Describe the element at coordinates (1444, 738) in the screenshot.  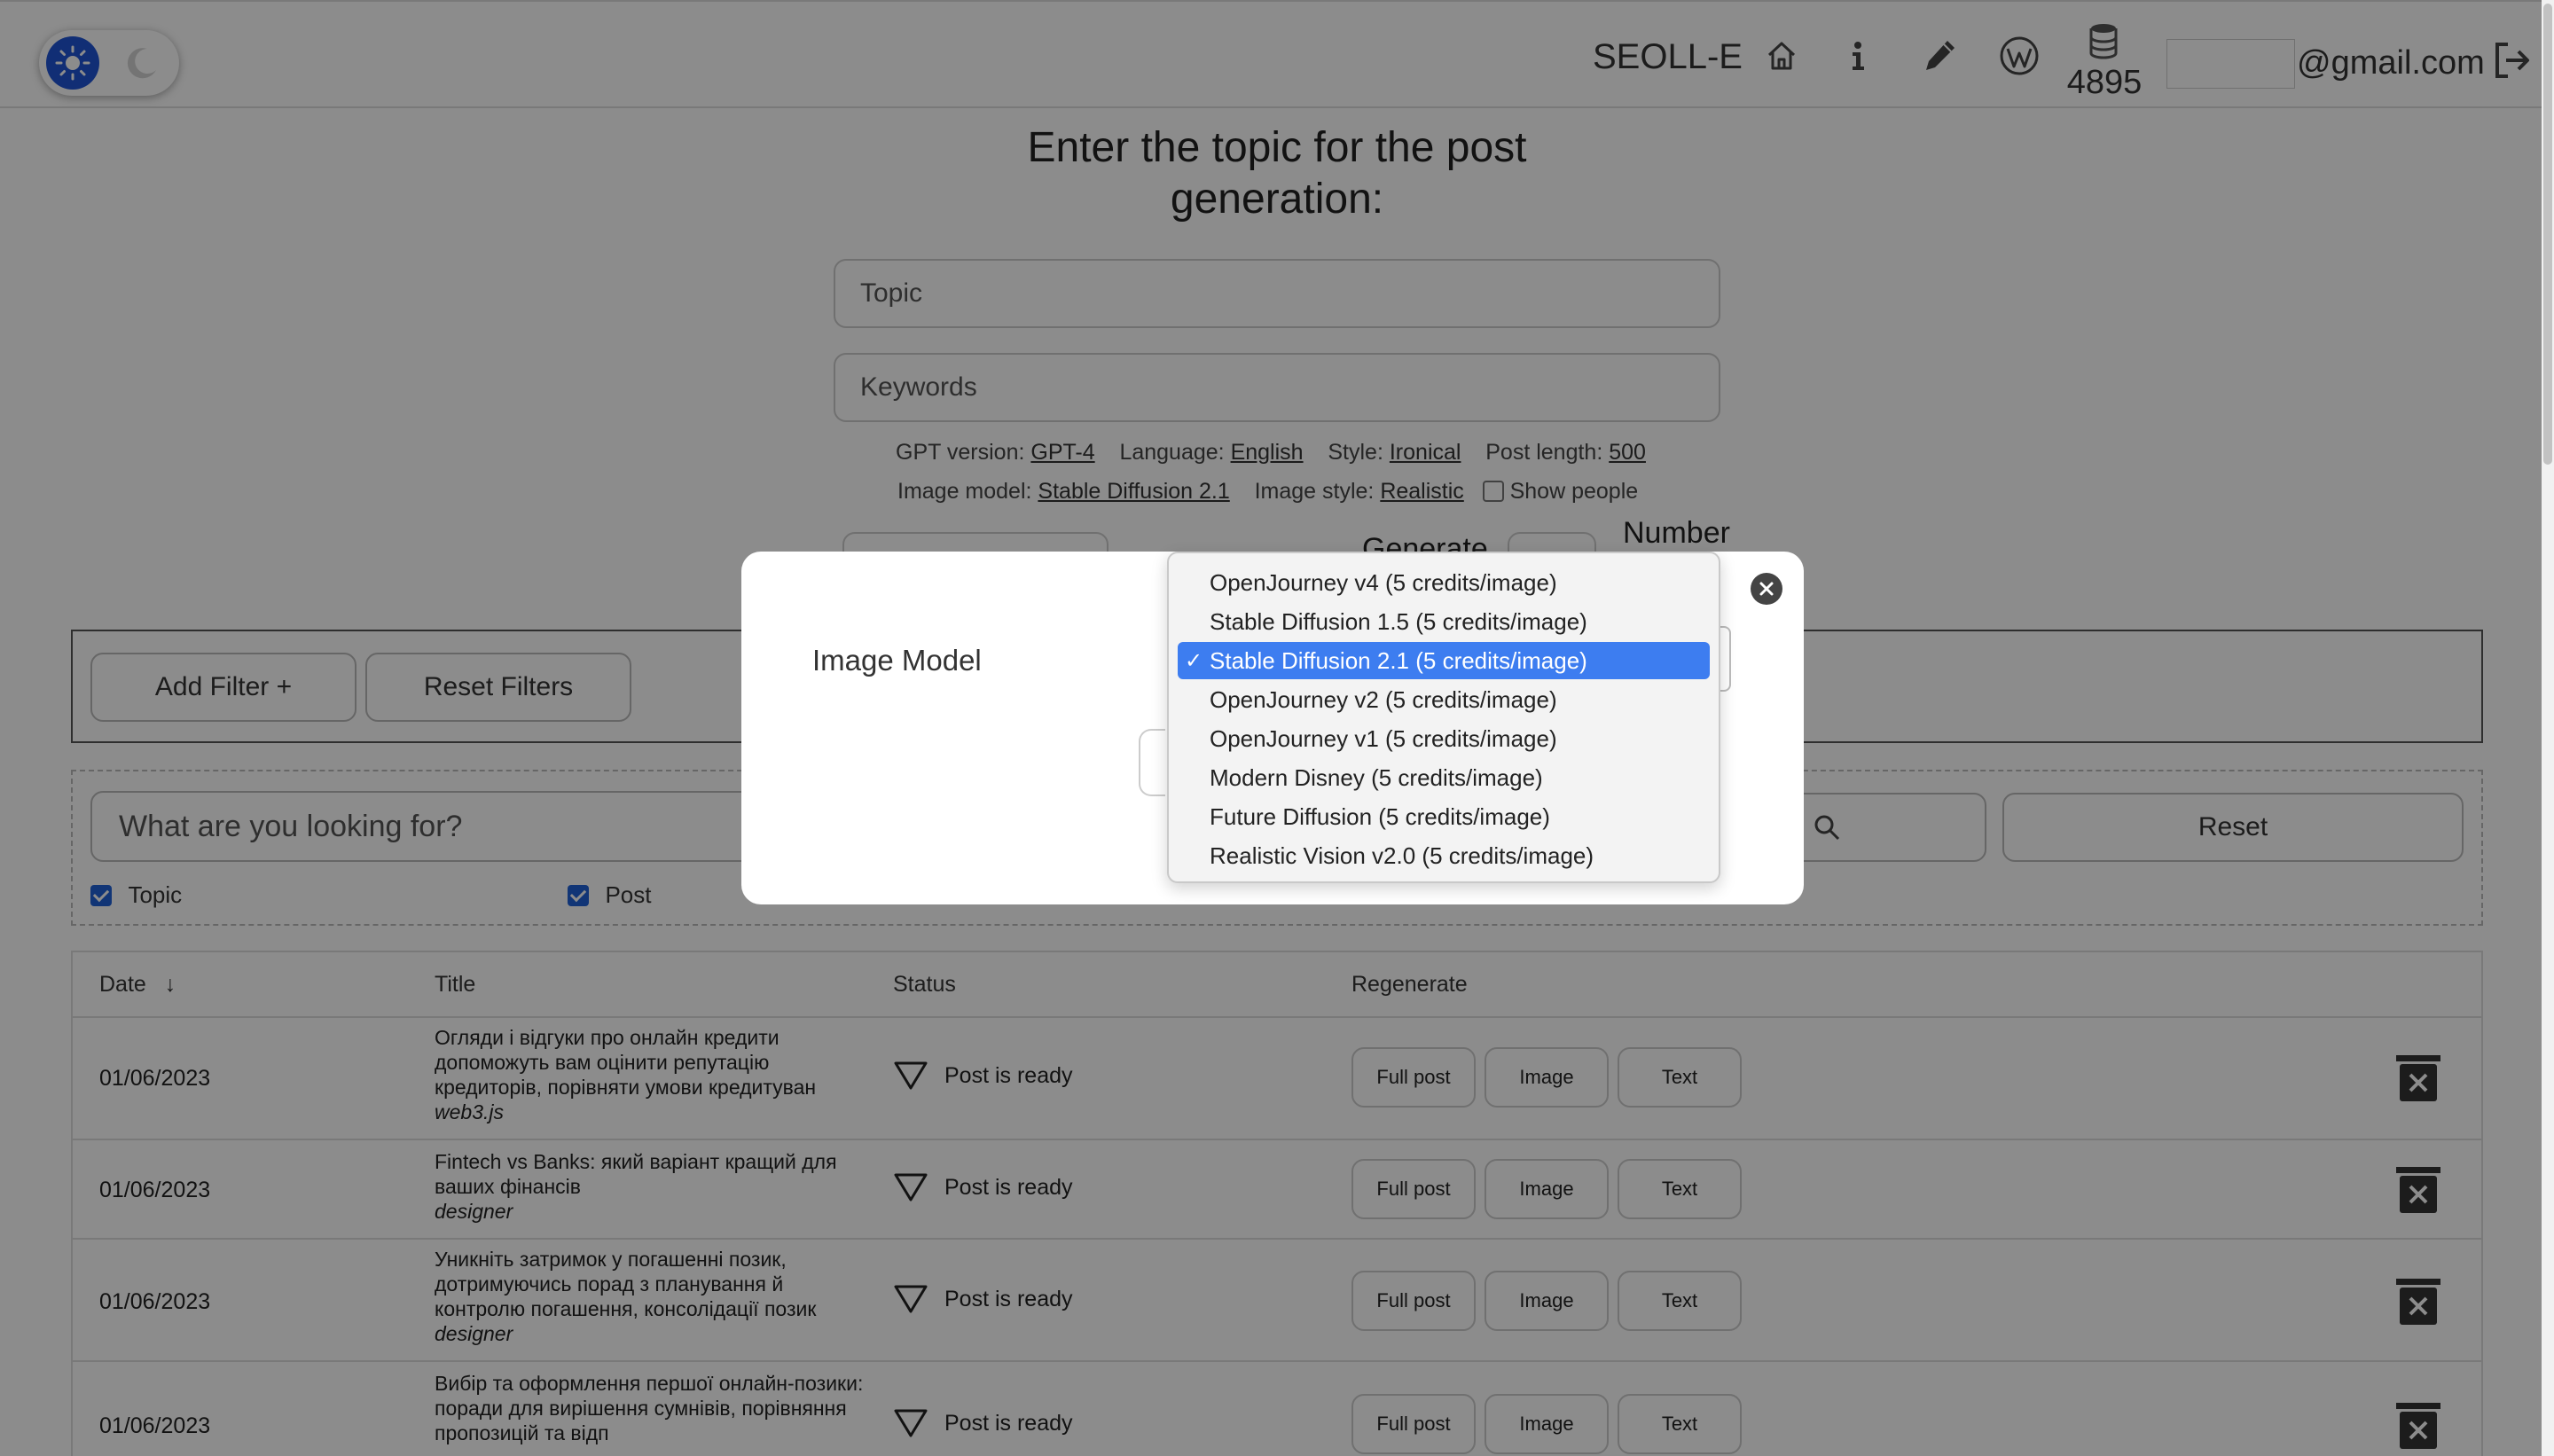
I see `dropdown-option: OpenJourney v1 (5 credits/image)` at that location.